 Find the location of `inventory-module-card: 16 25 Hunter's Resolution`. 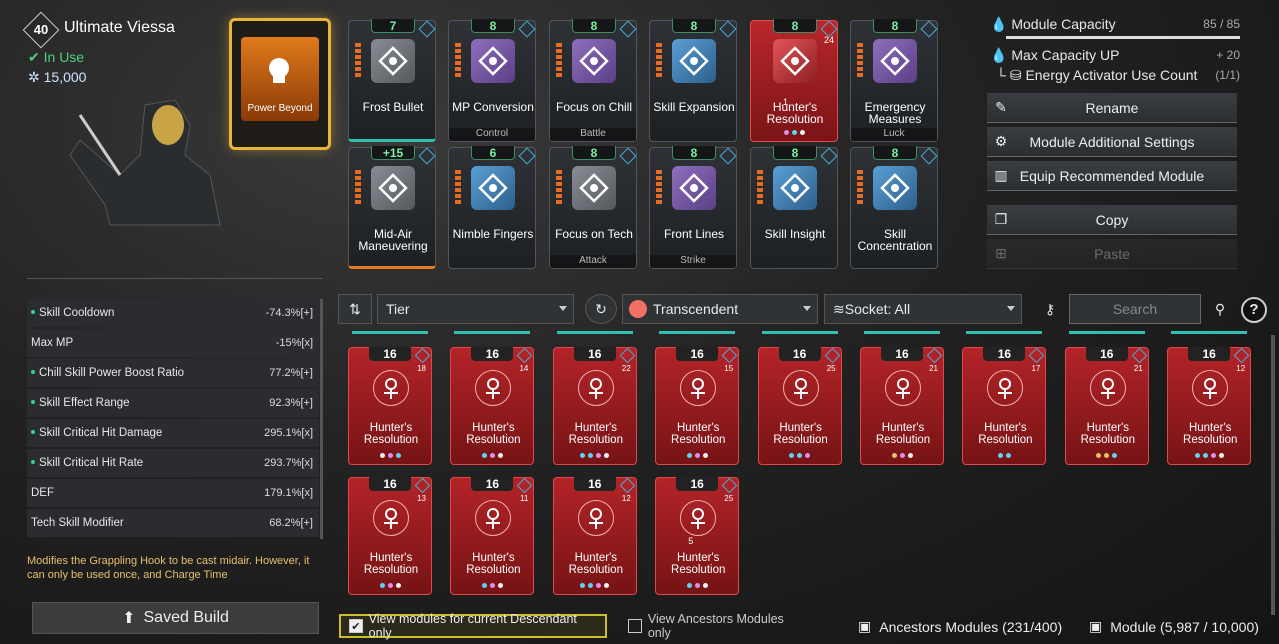

inventory-module-card: 16 25 Hunter's Resolution is located at coordinates (799, 406).